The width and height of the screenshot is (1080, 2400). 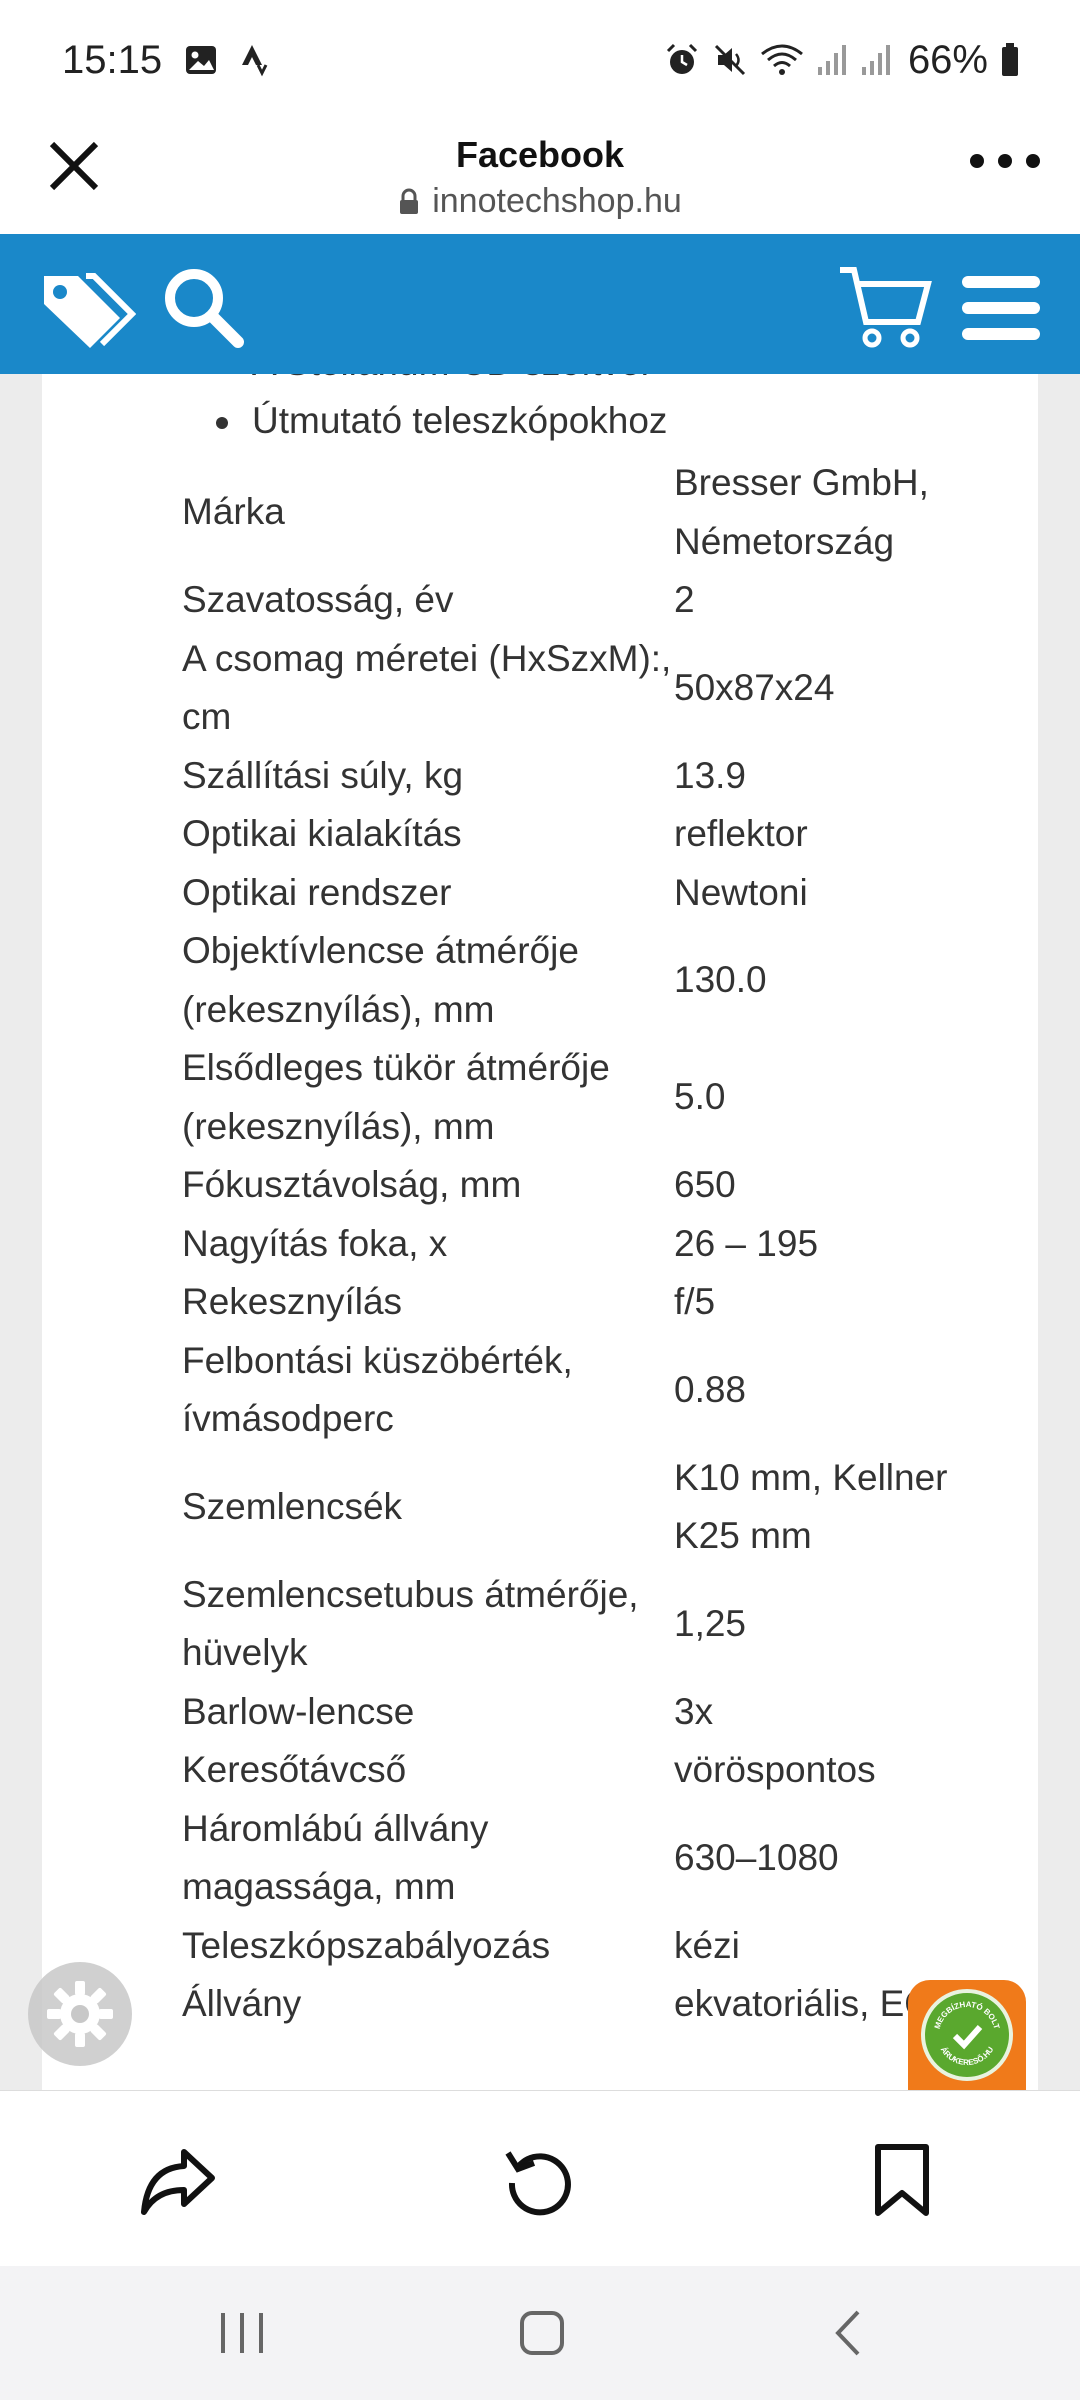 What do you see at coordinates (255, 60) in the screenshot?
I see `strava-icon` at bounding box center [255, 60].